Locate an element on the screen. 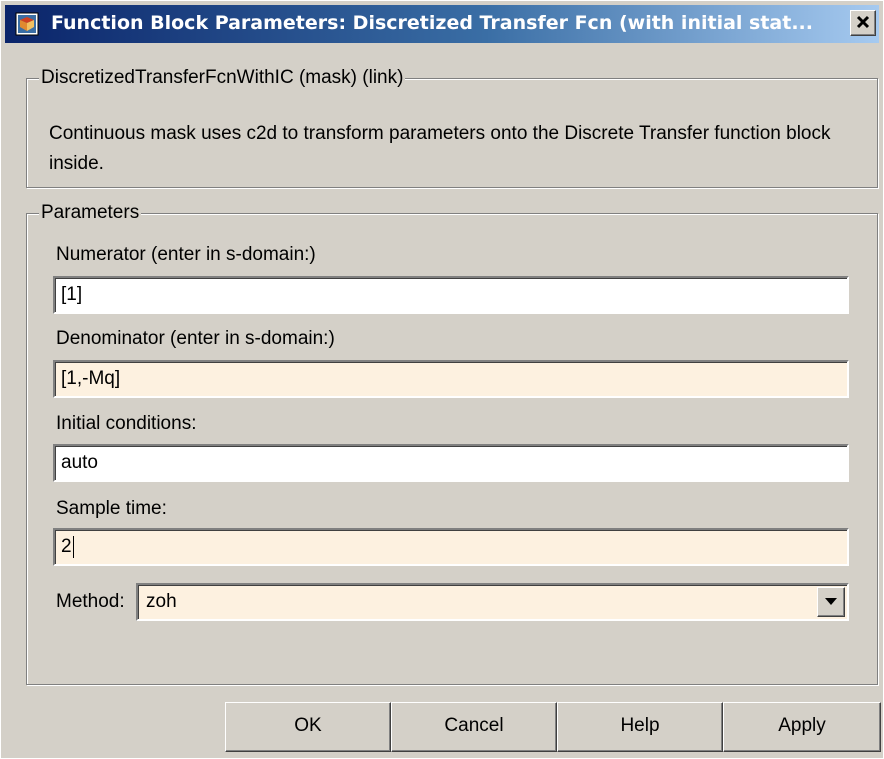 This screenshot has height=759, width=884. initial-conditions-field: auto is located at coordinates (451, 463).